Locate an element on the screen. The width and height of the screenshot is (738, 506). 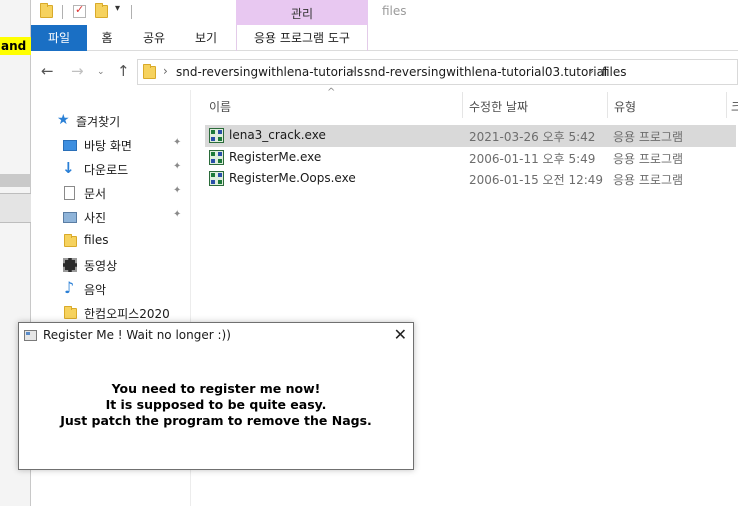
sidebar-item-quick-access: ★ 즐겨찾기 is located at coordinates (111, 121).